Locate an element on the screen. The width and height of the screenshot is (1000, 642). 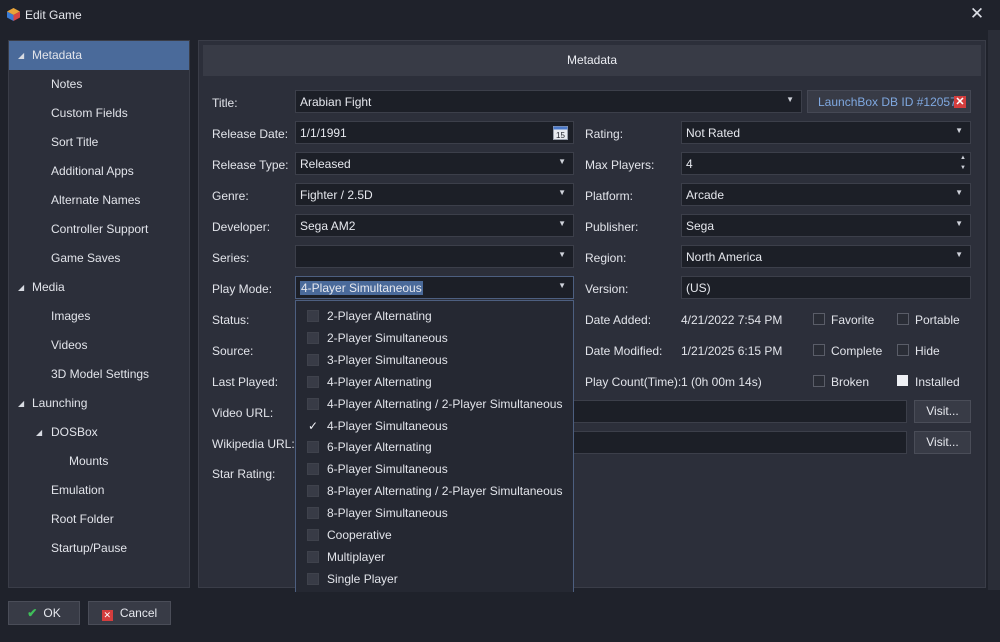
sidebar-item: Additional Apps is located at coordinates (99, 171).